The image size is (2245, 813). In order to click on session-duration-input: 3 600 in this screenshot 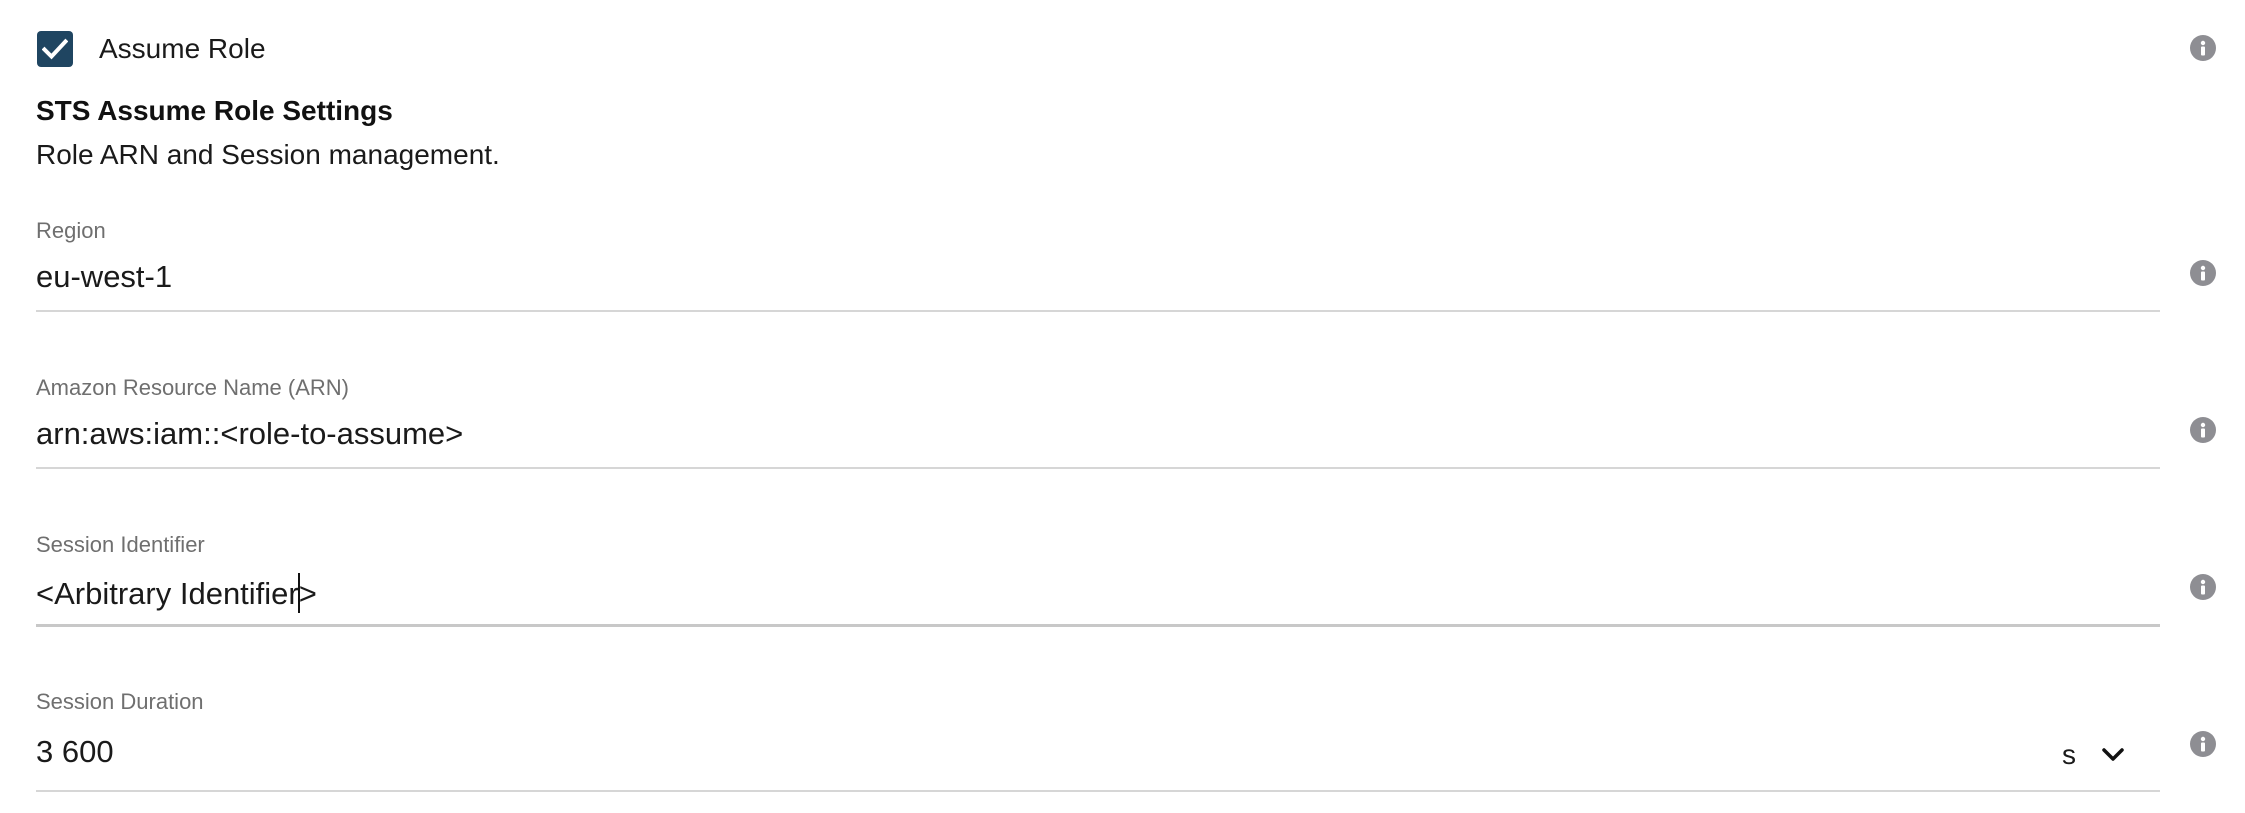, I will do `click(75, 752)`.